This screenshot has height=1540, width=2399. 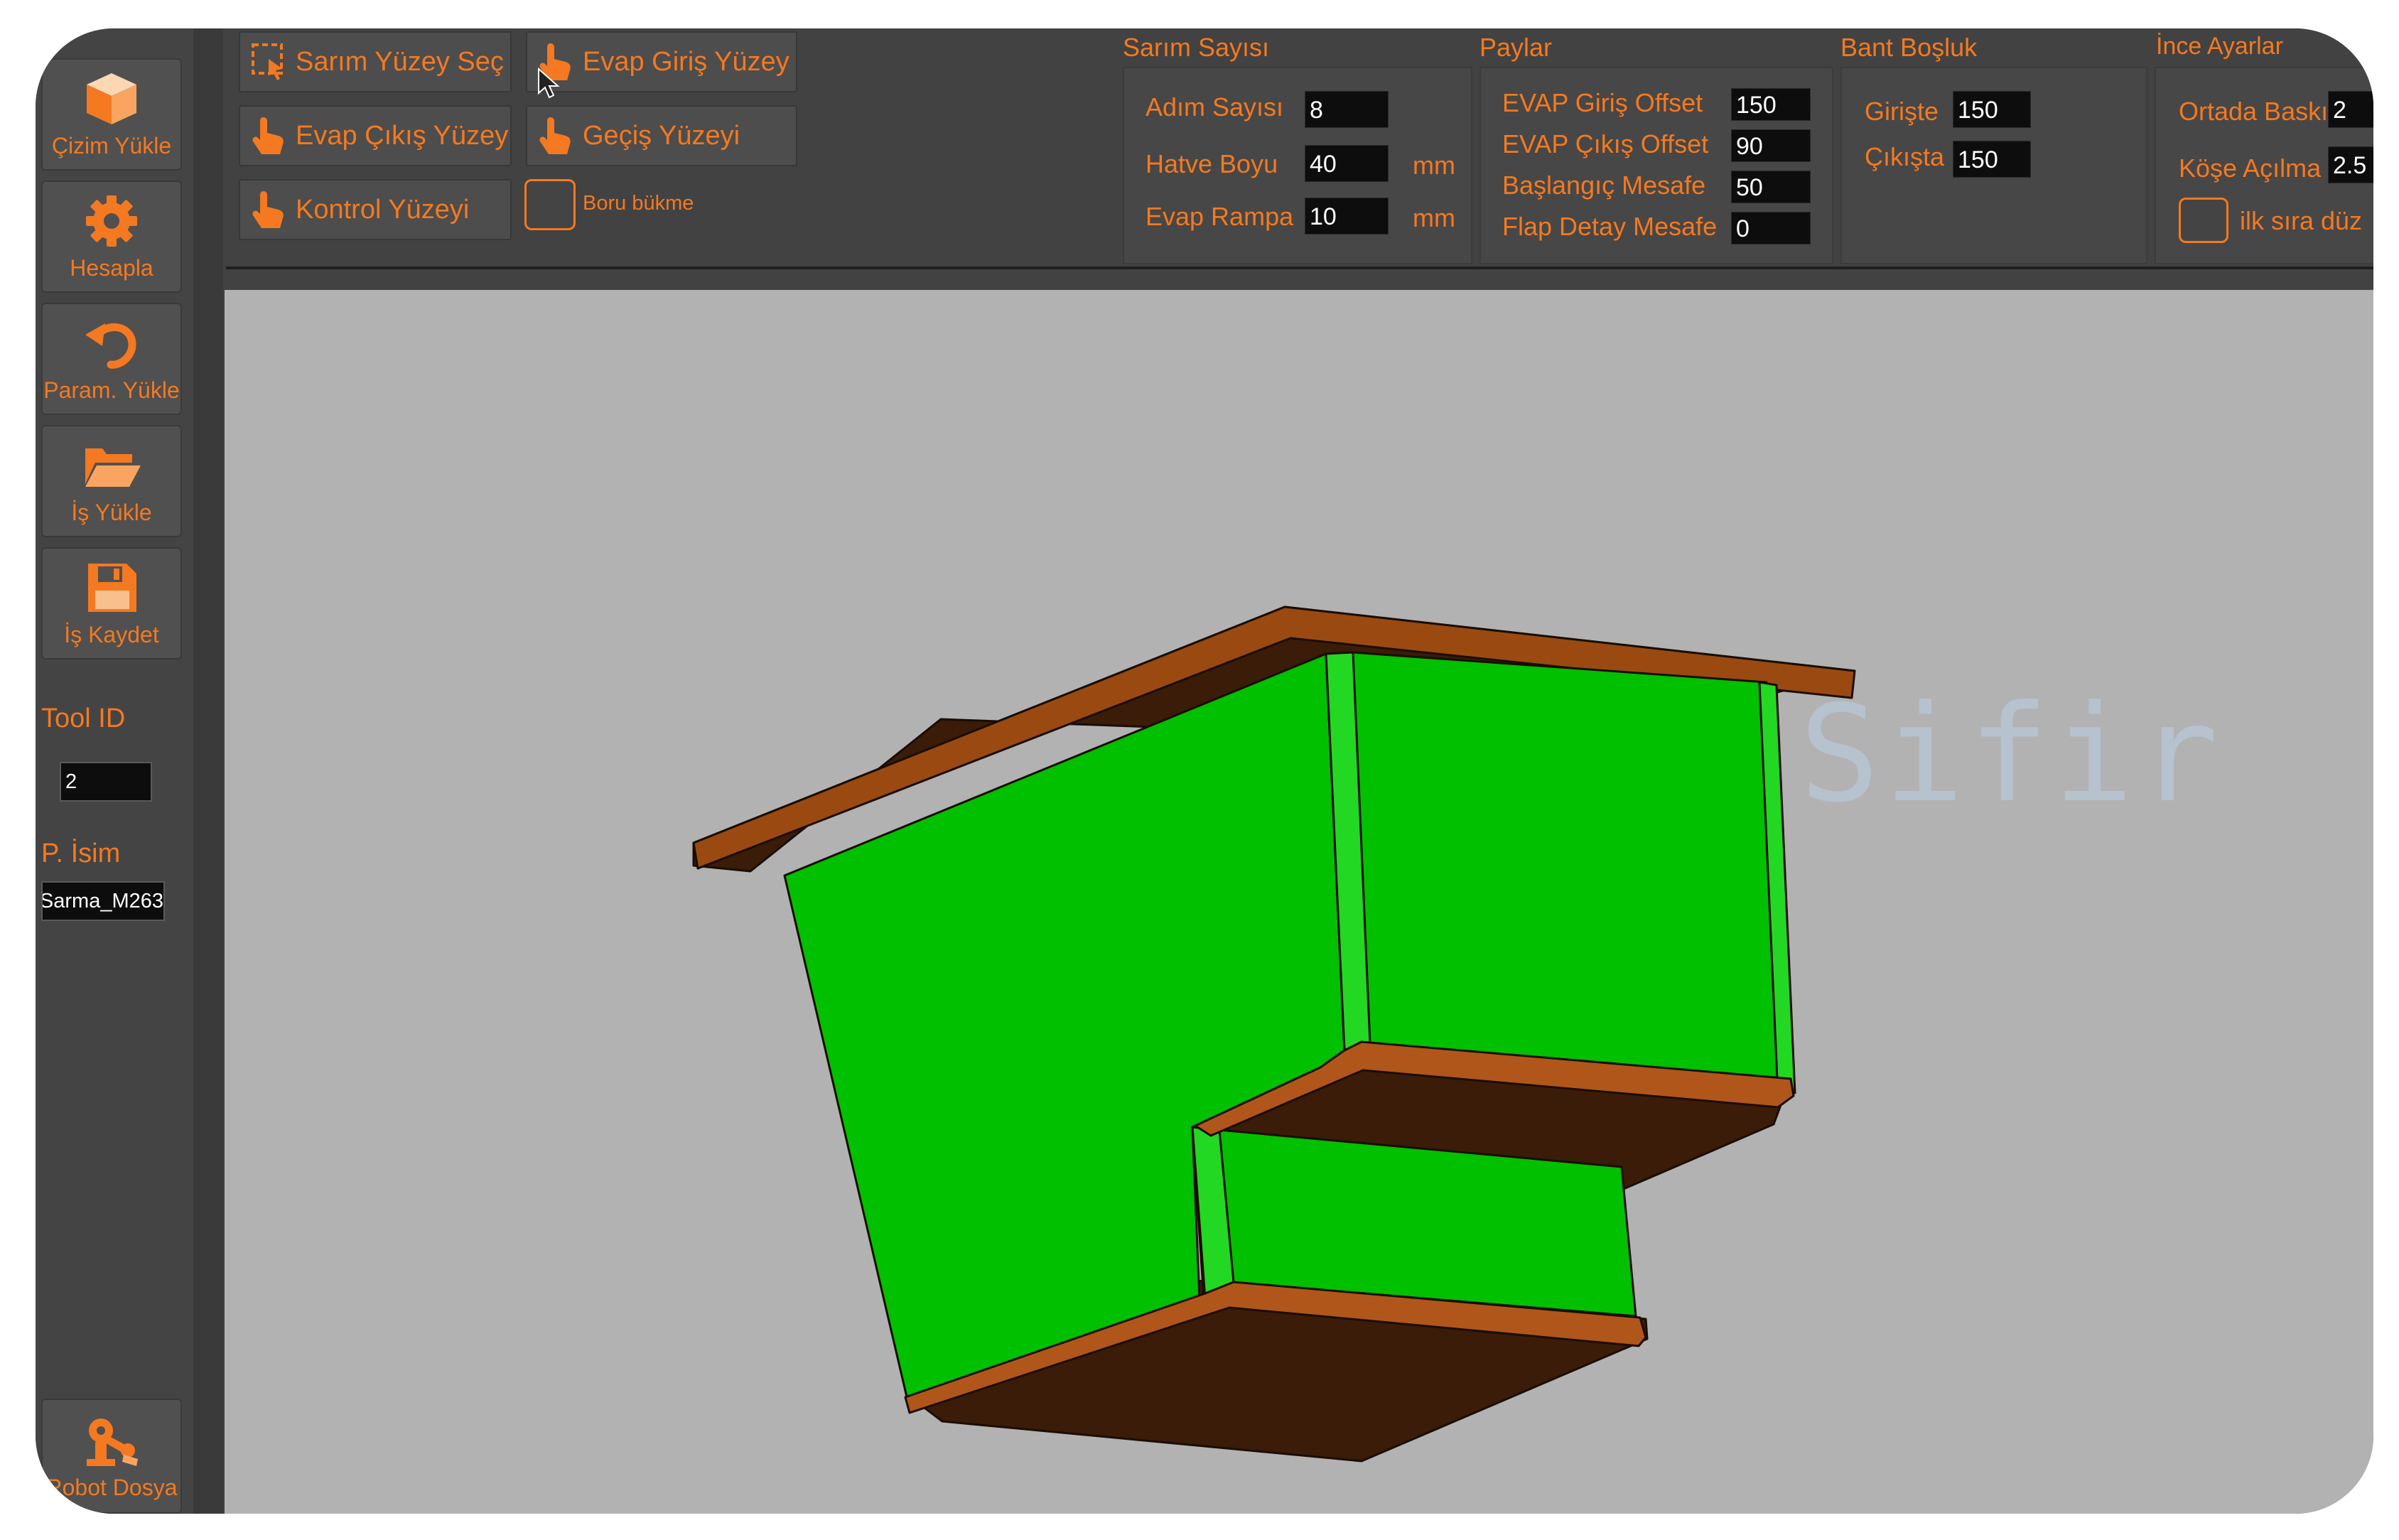 What do you see at coordinates (1516, 48) in the screenshot?
I see `paylar-title: Paylar` at bounding box center [1516, 48].